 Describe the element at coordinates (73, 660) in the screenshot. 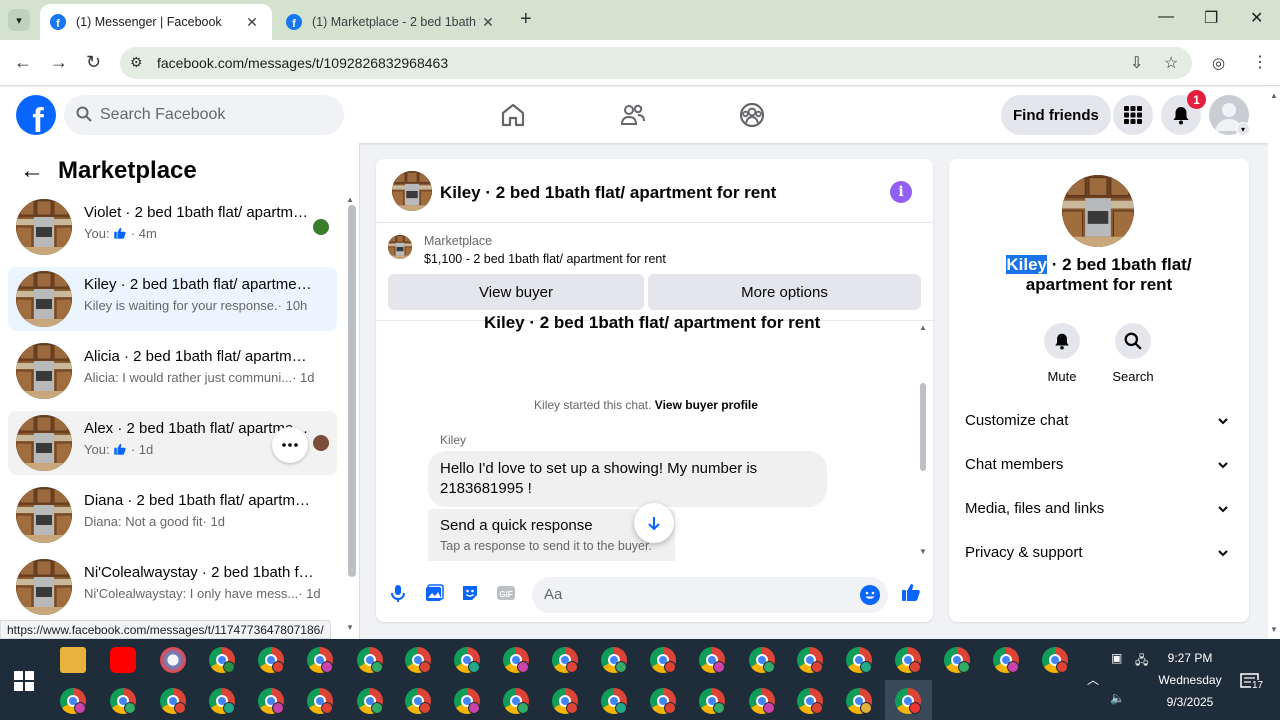

I see `file-explorer-icon` at that location.